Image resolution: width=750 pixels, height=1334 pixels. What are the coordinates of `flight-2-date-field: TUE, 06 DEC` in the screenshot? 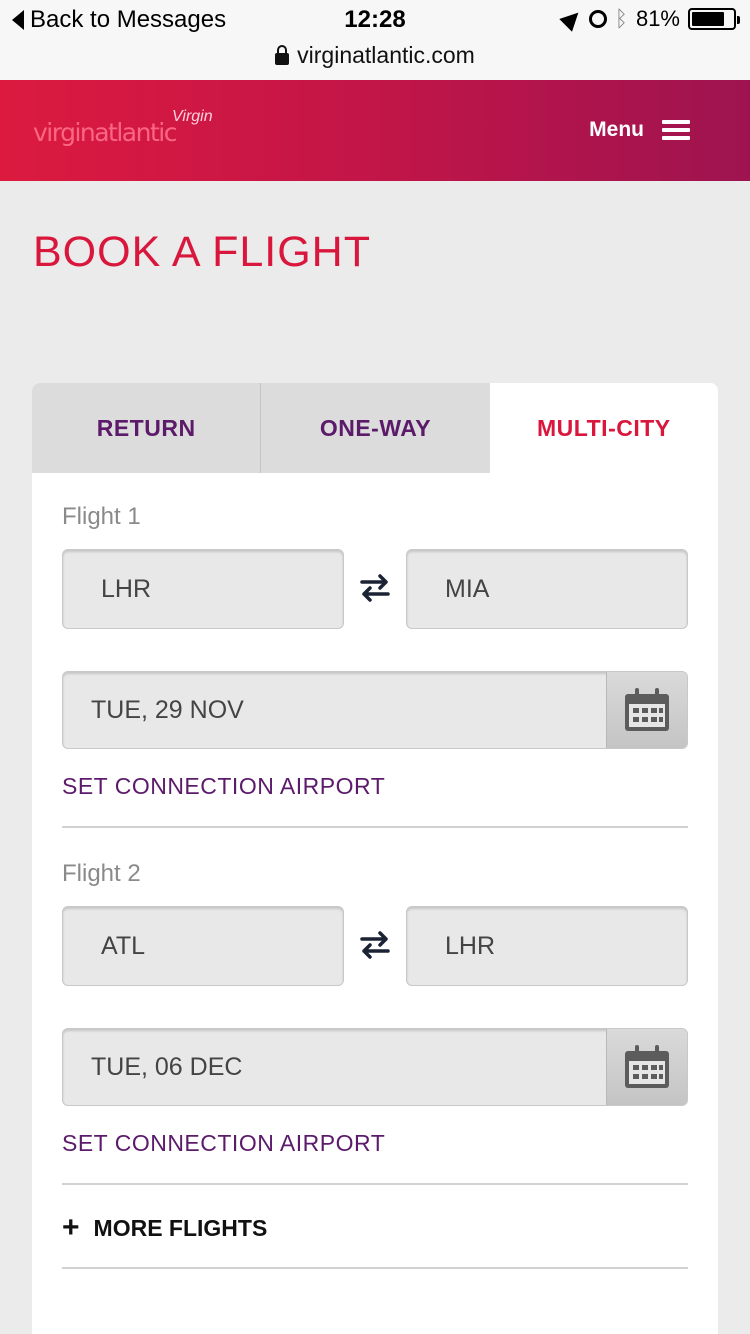 It's located at (375, 1067).